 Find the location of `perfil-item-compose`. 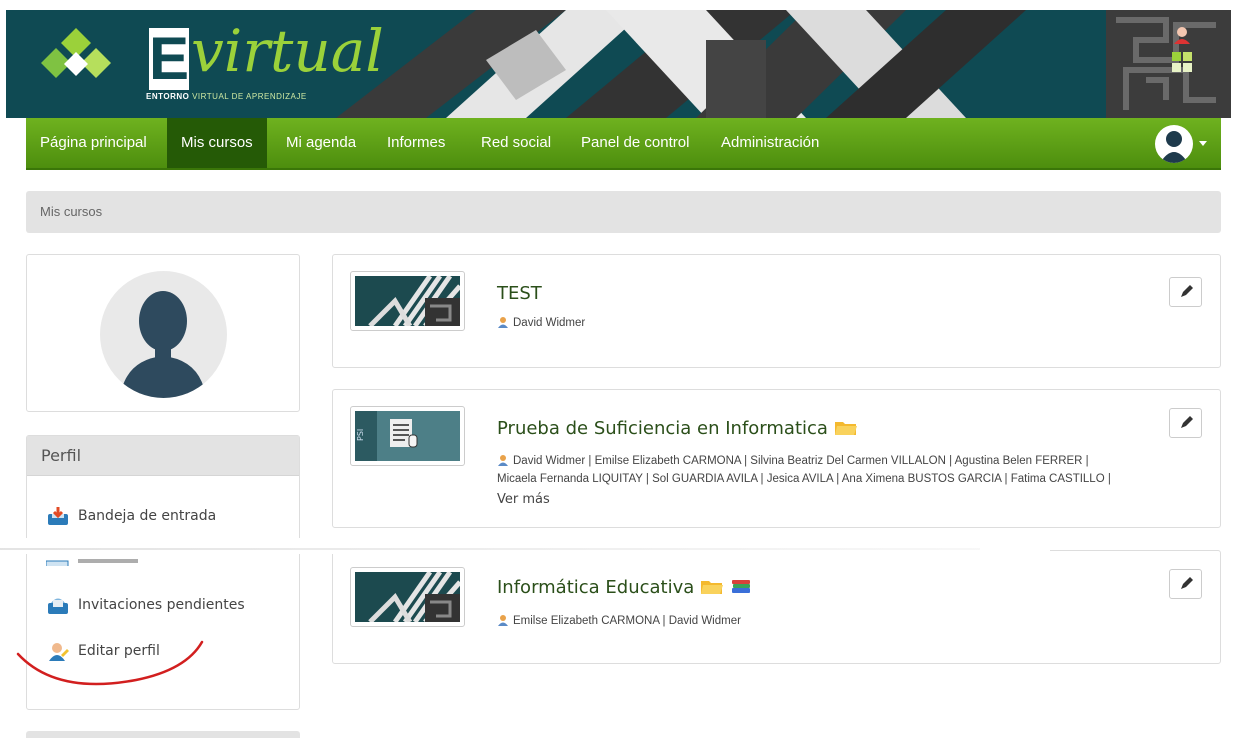

perfil-item-compose is located at coordinates (146, 560).